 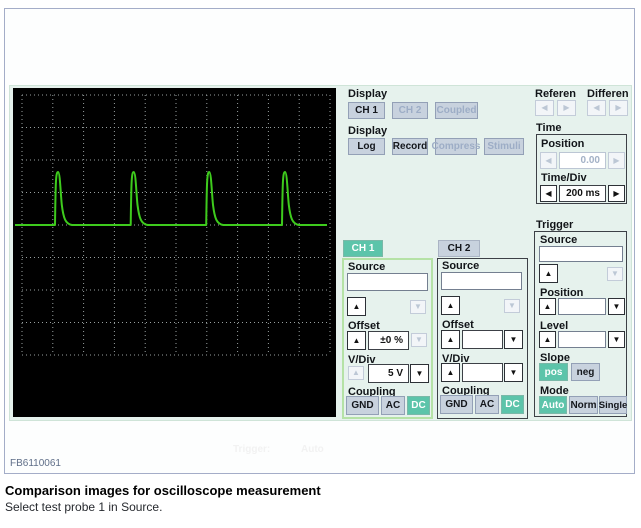 I want to click on display-record-button: Record, so click(x=410, y=146).